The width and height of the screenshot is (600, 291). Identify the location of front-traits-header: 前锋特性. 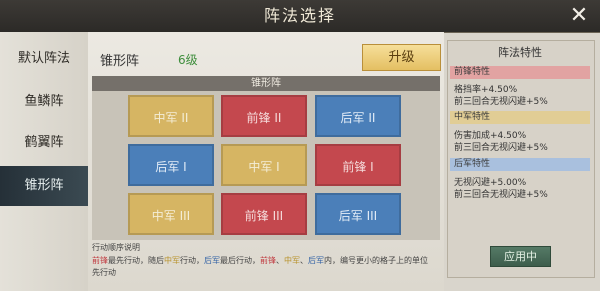
(520, 72).